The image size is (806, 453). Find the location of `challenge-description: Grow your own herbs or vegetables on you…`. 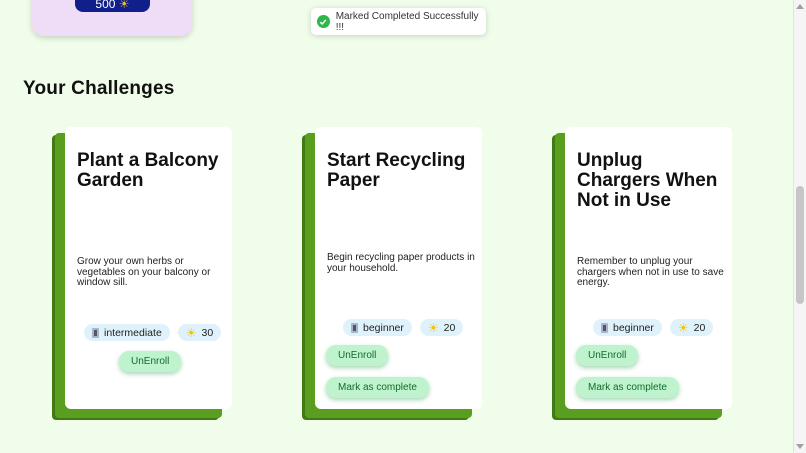

challenge-description: Grow your own herbs or vegetables on you… is located at coordinates (144, 272).